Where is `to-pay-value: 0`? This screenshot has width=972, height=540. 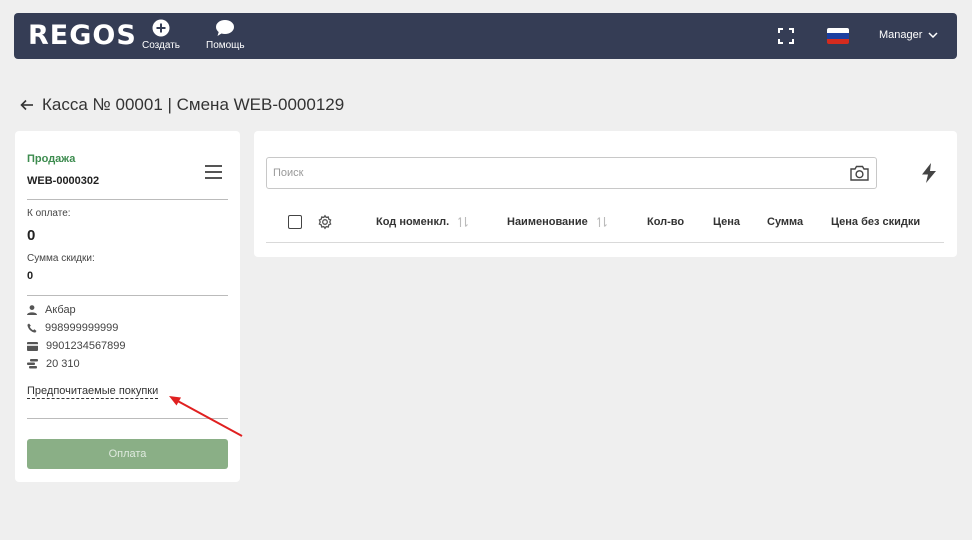
to-pay-value: 0 is located at coordinates (31, 235).